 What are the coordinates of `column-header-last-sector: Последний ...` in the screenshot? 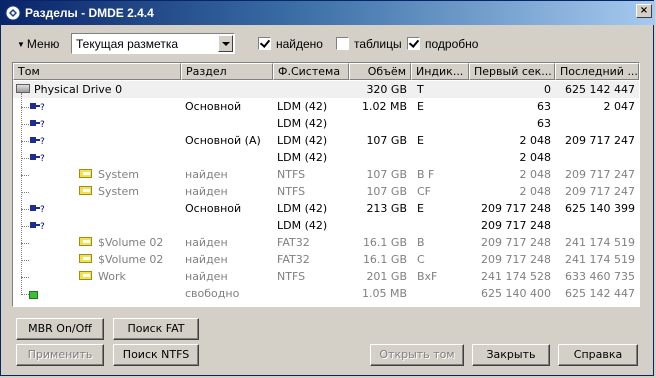 It's located at (597, 71).